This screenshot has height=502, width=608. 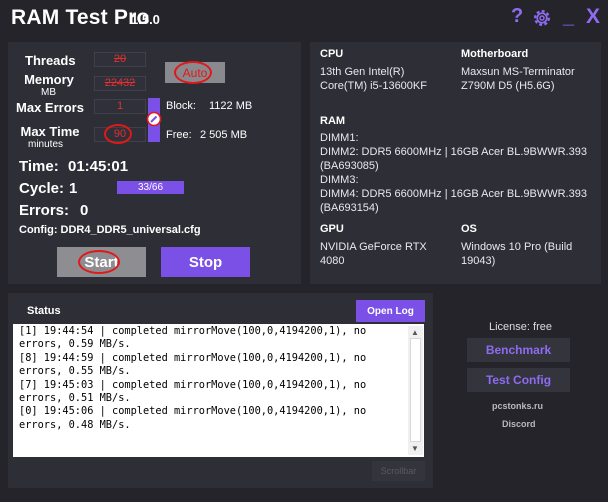 What do you see at coordinates (390, 311) in the screenshot?
I see `open-log-button: Open Log` at bounding box center [390, 311].